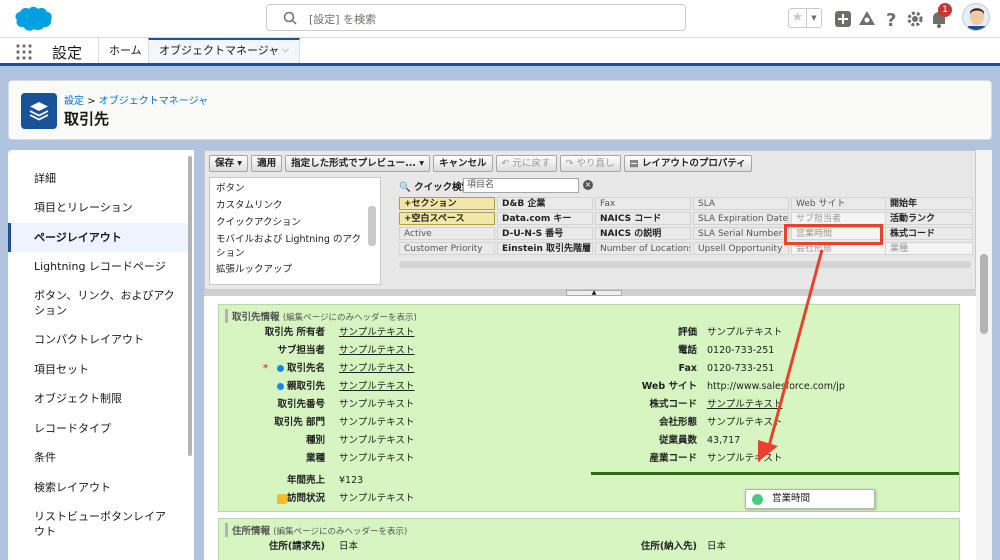 Image resolution: width=1000 pixels, height=560 pixels. Describe the element at coordinates (98, 178) in the screenshot. I see `sidebar-item-details: 詳細` at that location.